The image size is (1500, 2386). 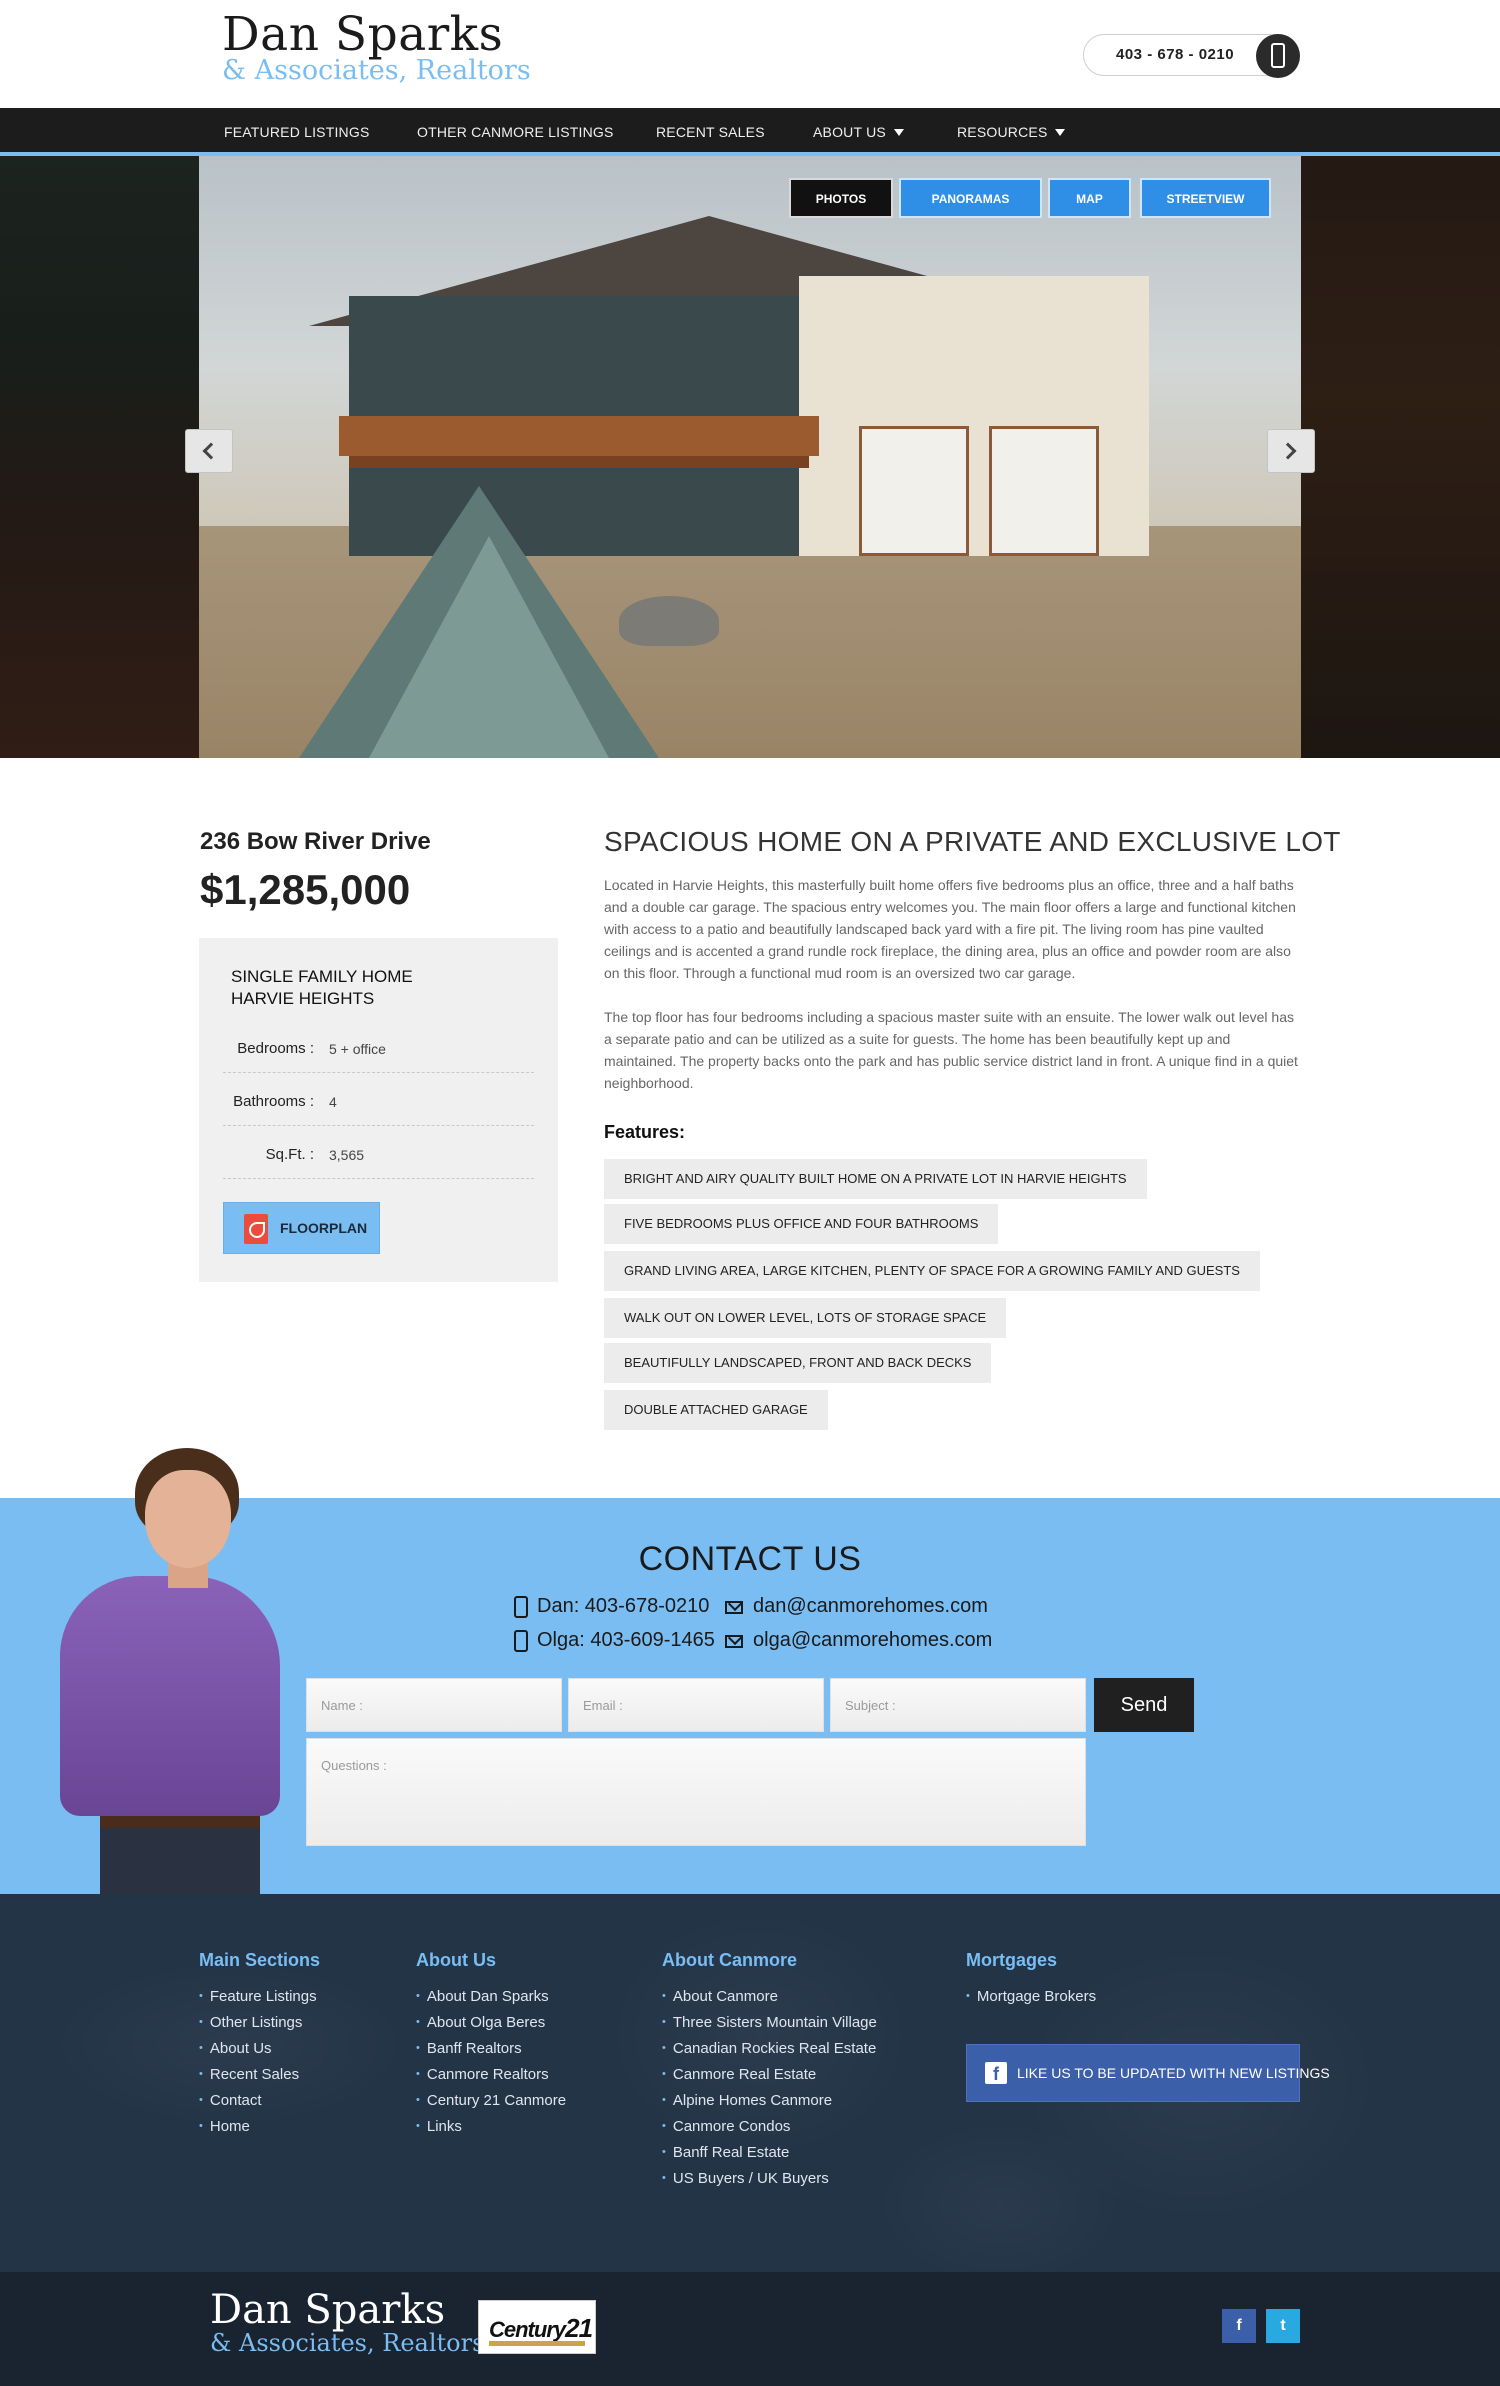 I want to click on footer-link: Other Listings, so click(x=251, y=2022).